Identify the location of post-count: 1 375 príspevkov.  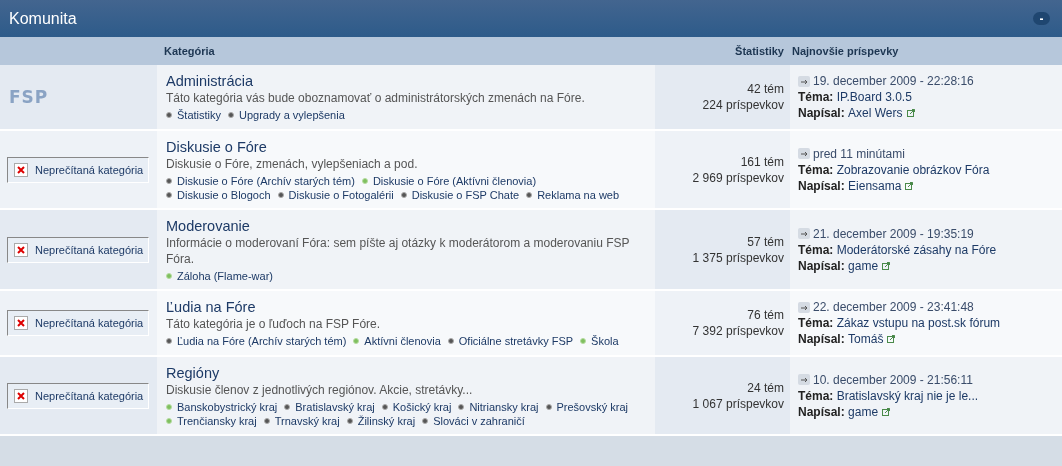
(738, 257).